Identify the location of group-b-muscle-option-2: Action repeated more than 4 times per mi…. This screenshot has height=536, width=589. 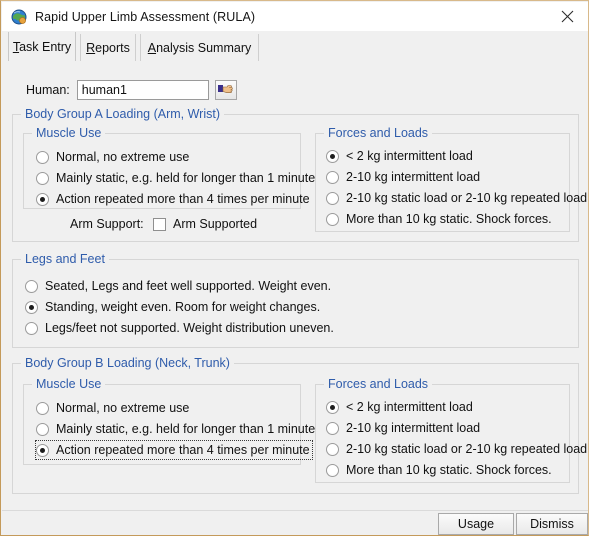
(174, 450).